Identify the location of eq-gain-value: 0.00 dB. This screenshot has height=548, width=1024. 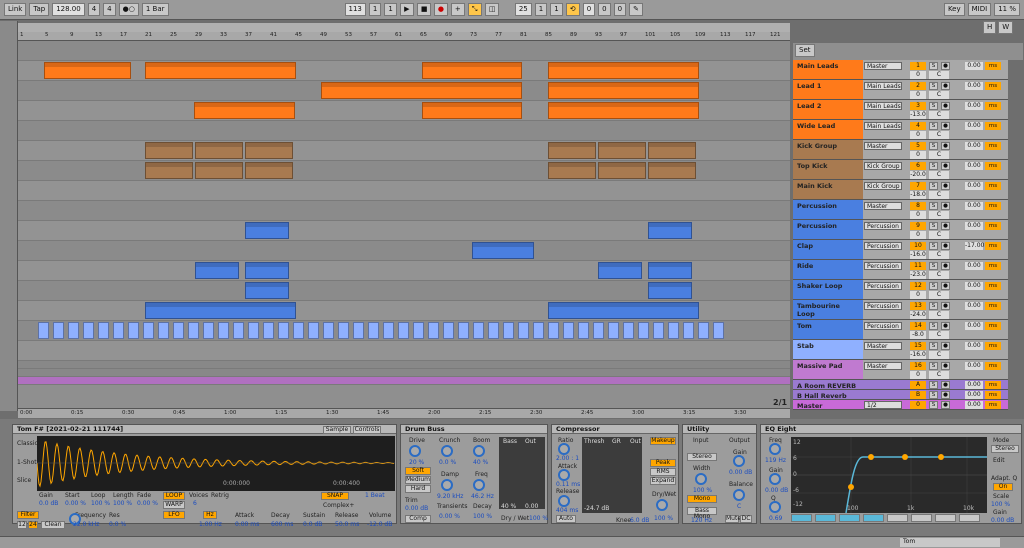
(776, 490).